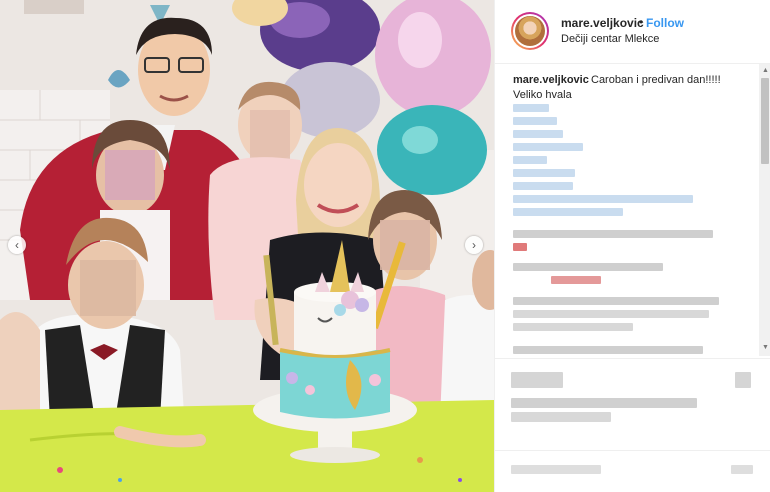 The width and height of the screenshot is (770, 492). I want to click on chevron-right-icon: ›, so click(474, 245).